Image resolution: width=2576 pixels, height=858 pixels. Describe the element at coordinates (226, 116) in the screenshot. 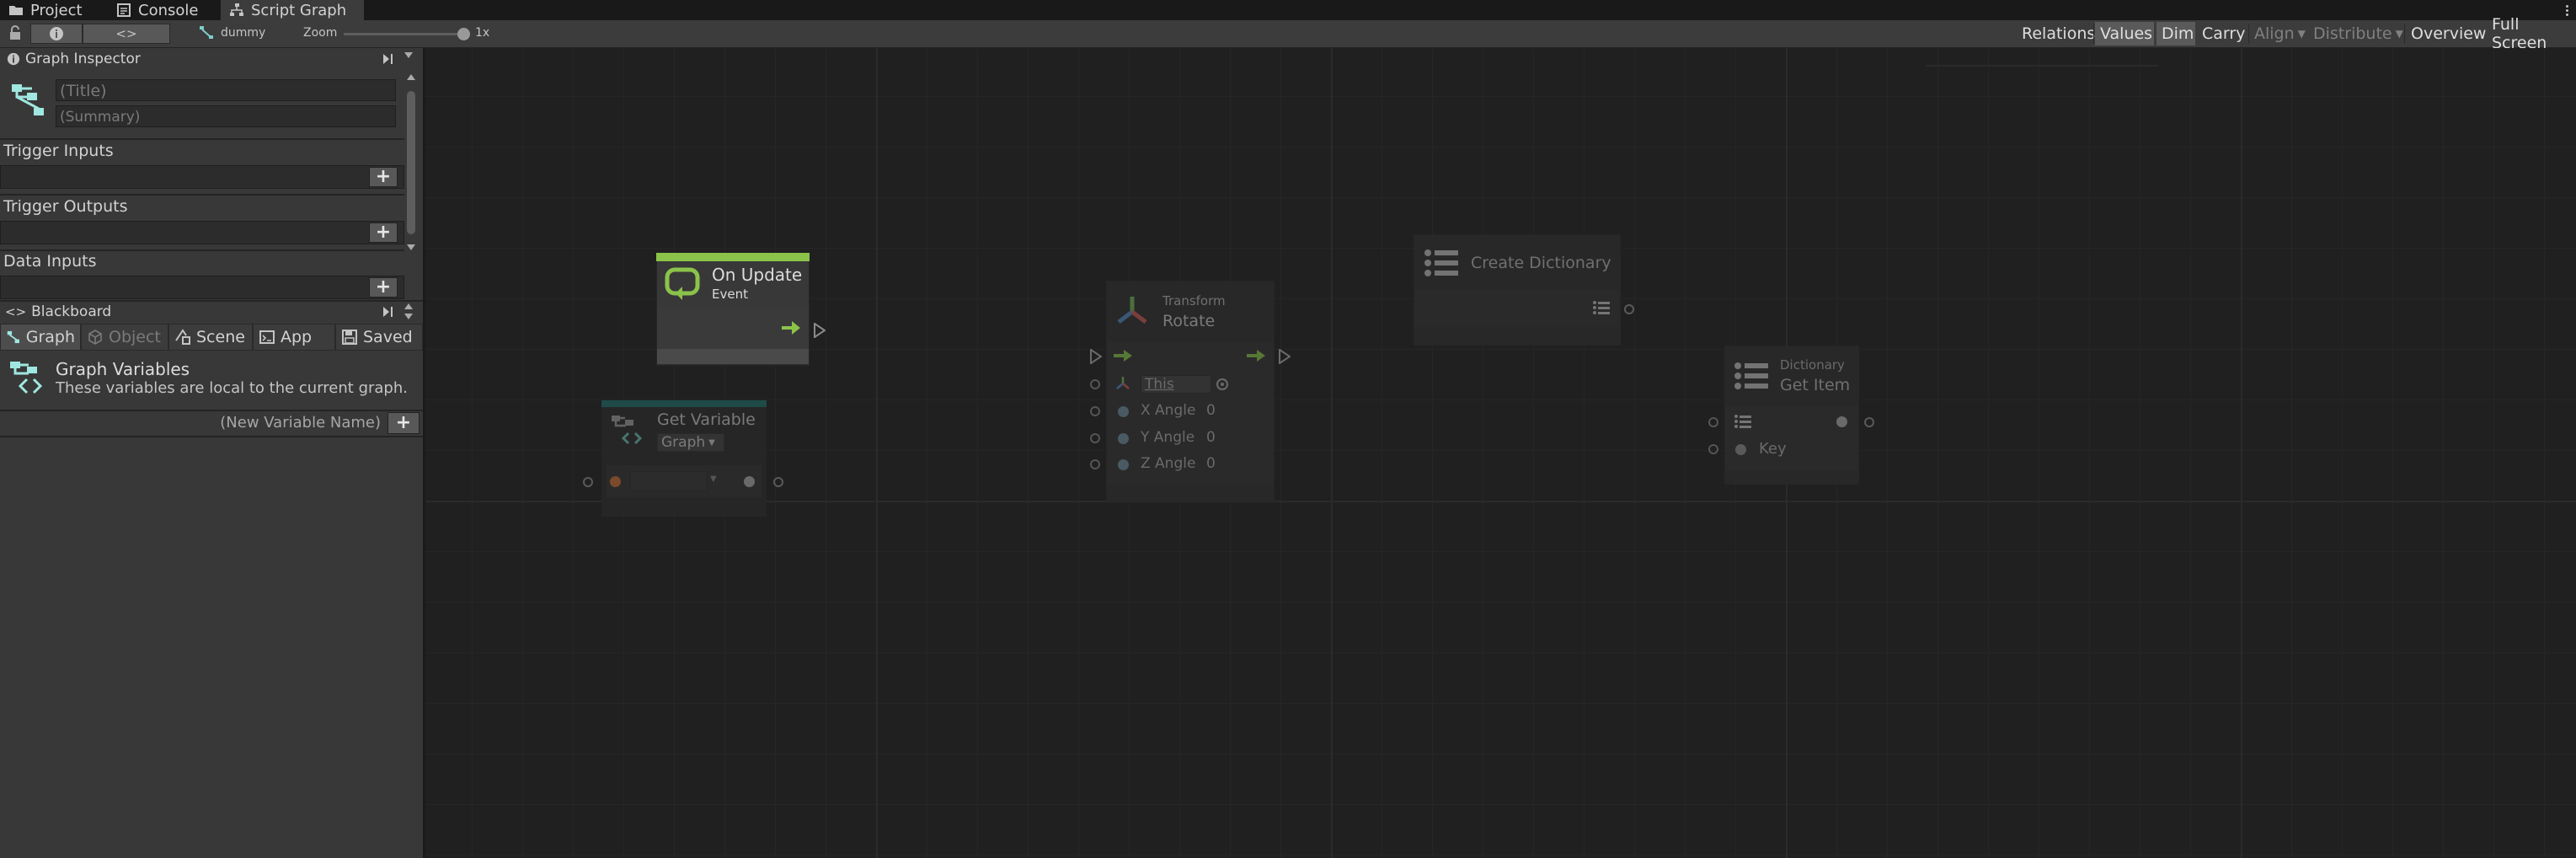

I see `summary-field: (Summary)` at that location.